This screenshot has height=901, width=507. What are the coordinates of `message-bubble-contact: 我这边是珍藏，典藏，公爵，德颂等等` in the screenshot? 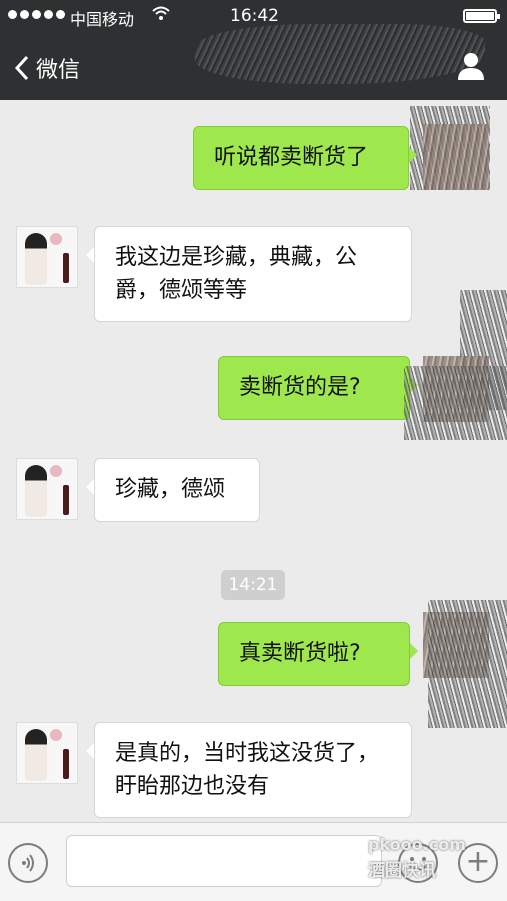 It's located at (249, 274).